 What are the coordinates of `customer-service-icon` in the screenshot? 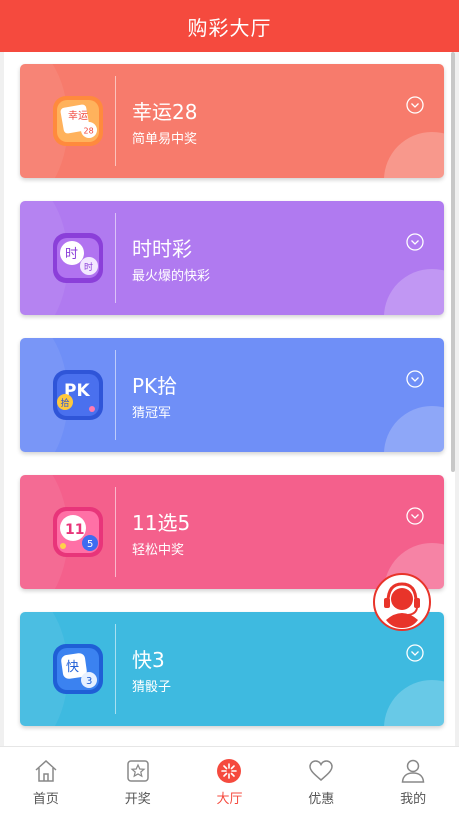 It's located at (402, 602).